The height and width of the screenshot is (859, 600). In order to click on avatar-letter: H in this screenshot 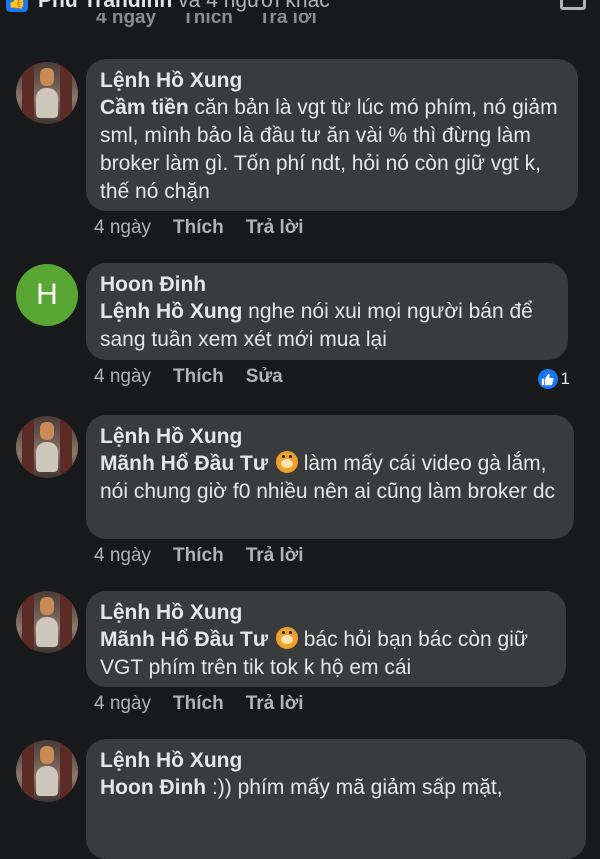, I will do `click(47, 294)`.